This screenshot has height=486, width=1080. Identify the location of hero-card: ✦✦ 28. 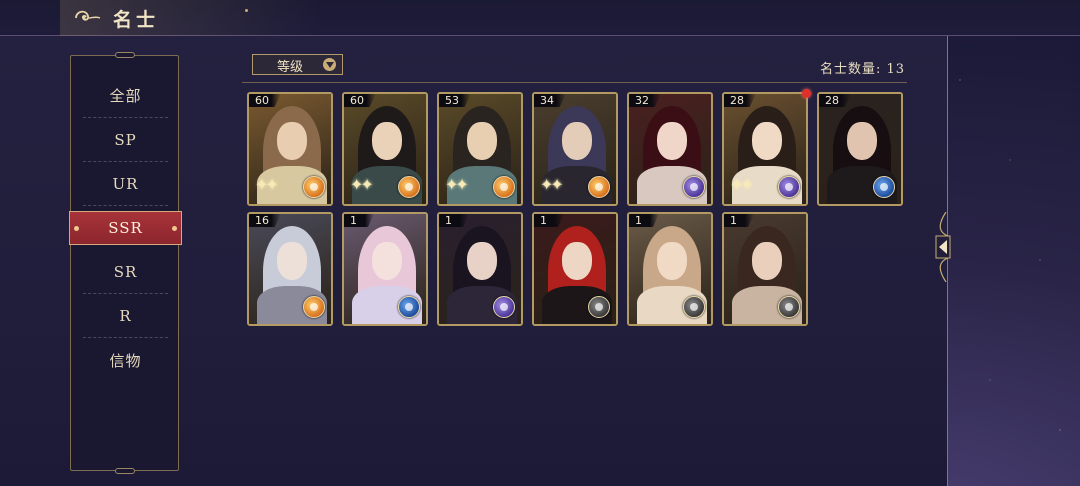
(765, 149).